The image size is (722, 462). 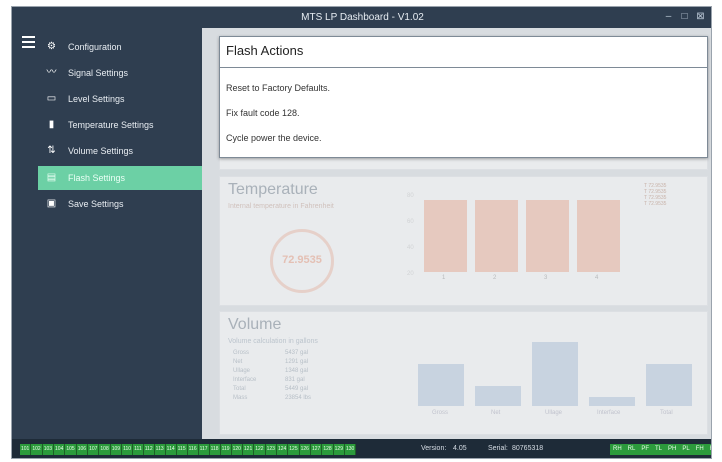 What do you see at coordinates (271, 389) in the screenshot?
I see `volume-row: Total 5449 gal` at bounding box center [271, 389].